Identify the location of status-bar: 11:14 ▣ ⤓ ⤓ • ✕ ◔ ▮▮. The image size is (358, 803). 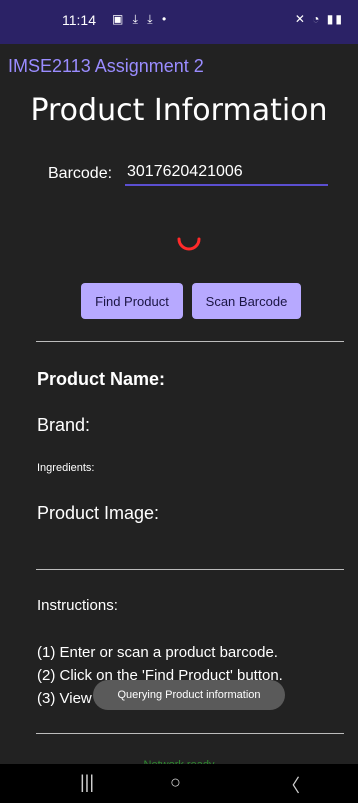
(179, 22).